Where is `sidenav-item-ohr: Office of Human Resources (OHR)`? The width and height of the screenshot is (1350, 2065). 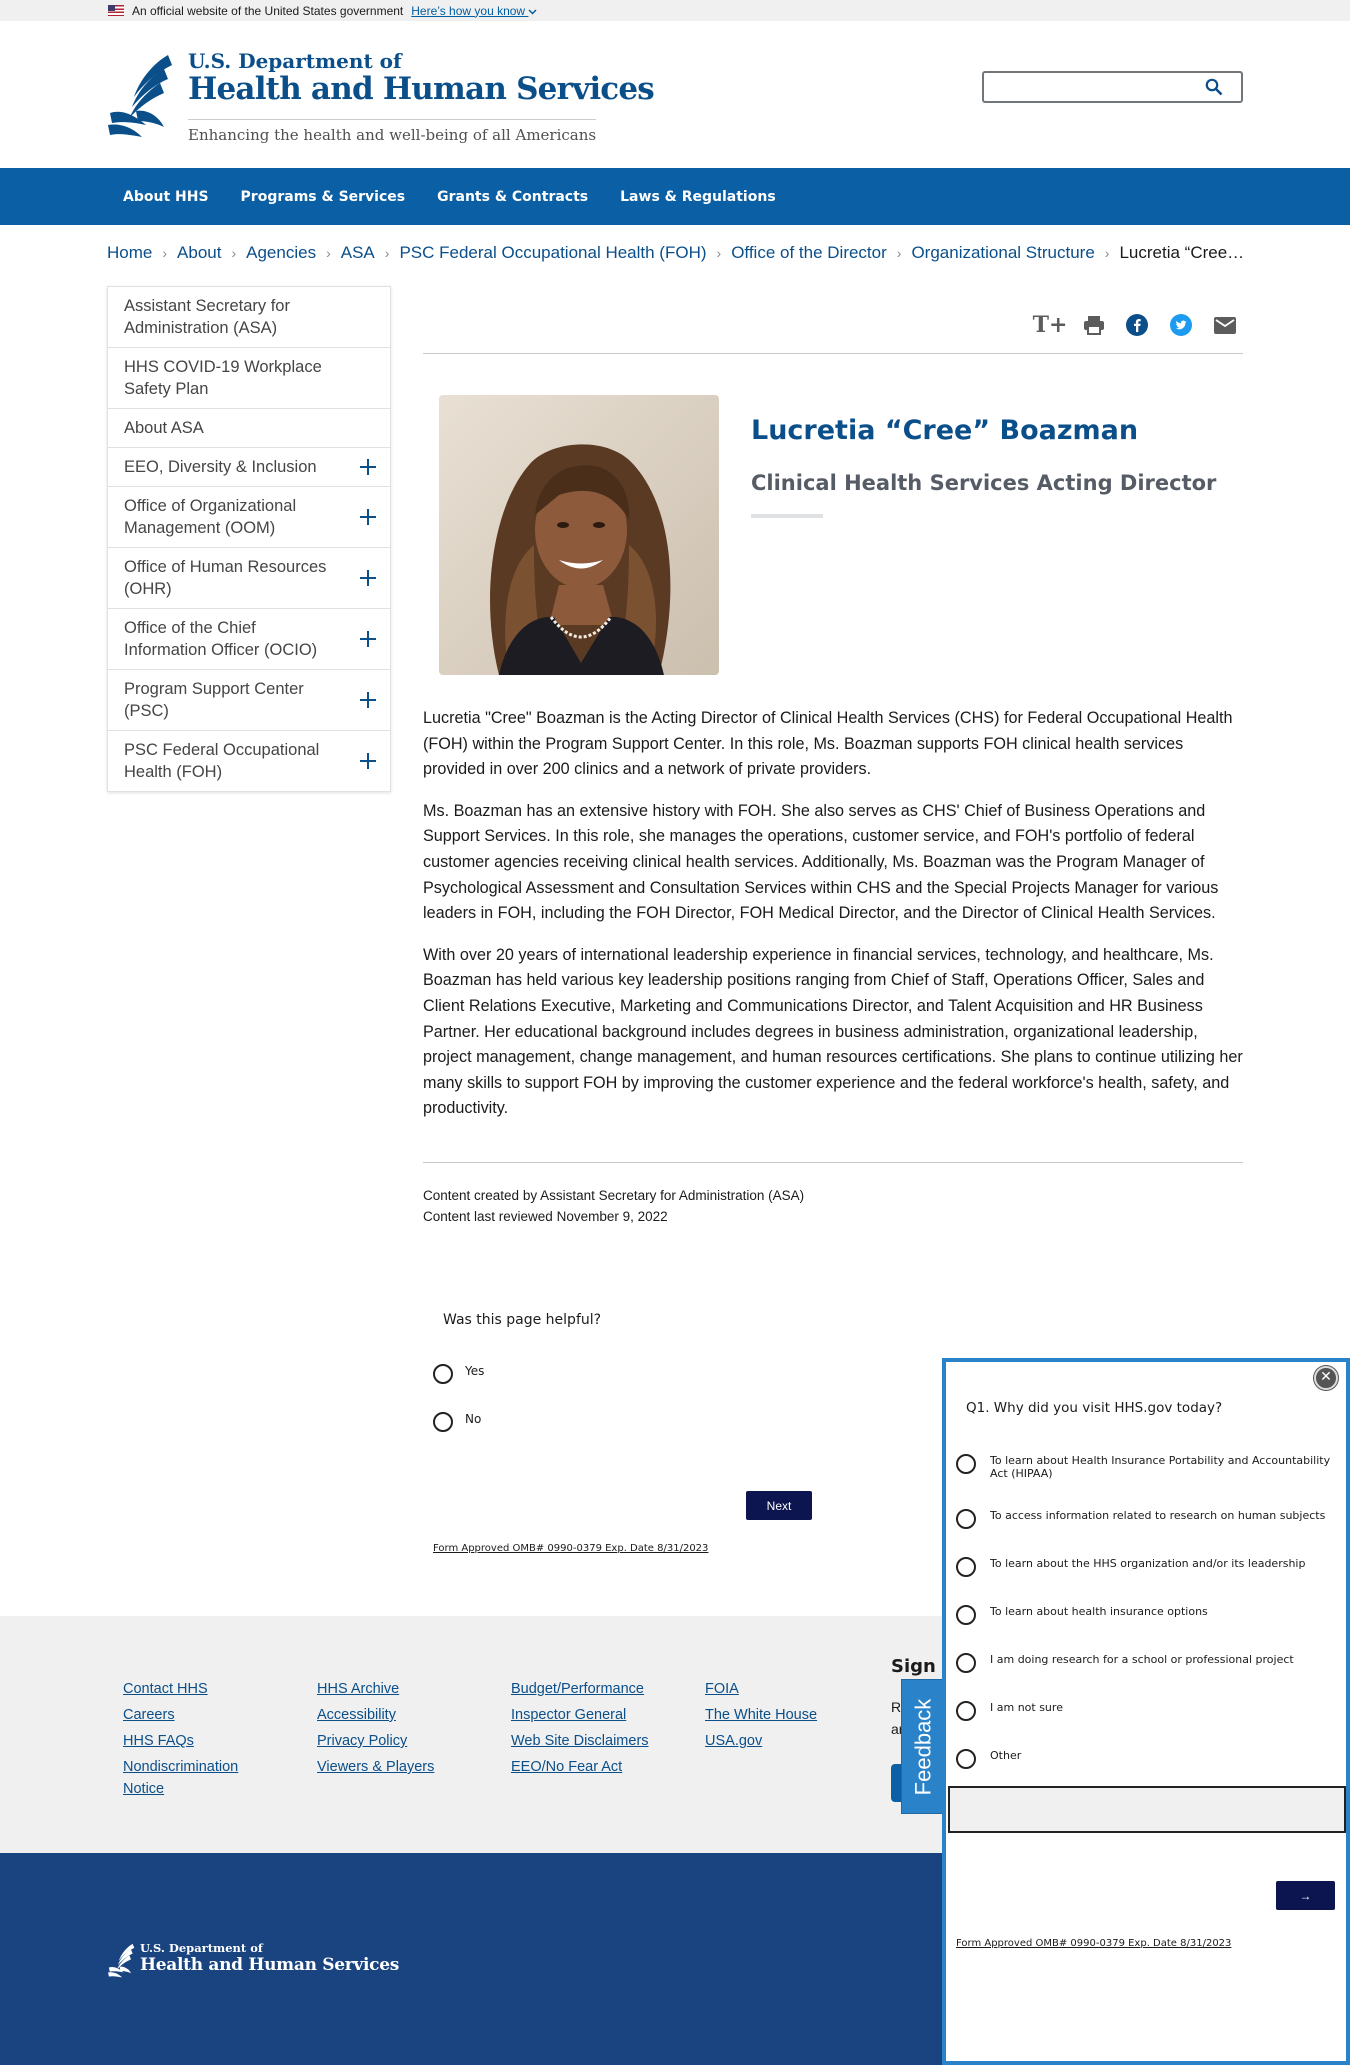
sidenav-item-ohr: Office of Human Resources (OHR) is located at coordinates (249, 578).